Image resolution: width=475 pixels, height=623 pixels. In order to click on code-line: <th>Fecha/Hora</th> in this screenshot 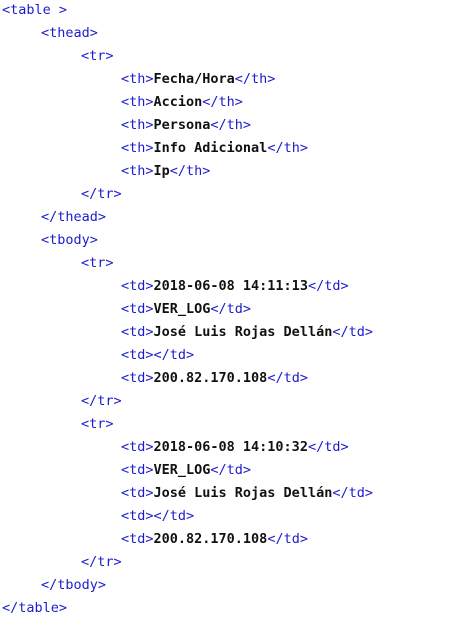, I will do `click(237, 82)`.